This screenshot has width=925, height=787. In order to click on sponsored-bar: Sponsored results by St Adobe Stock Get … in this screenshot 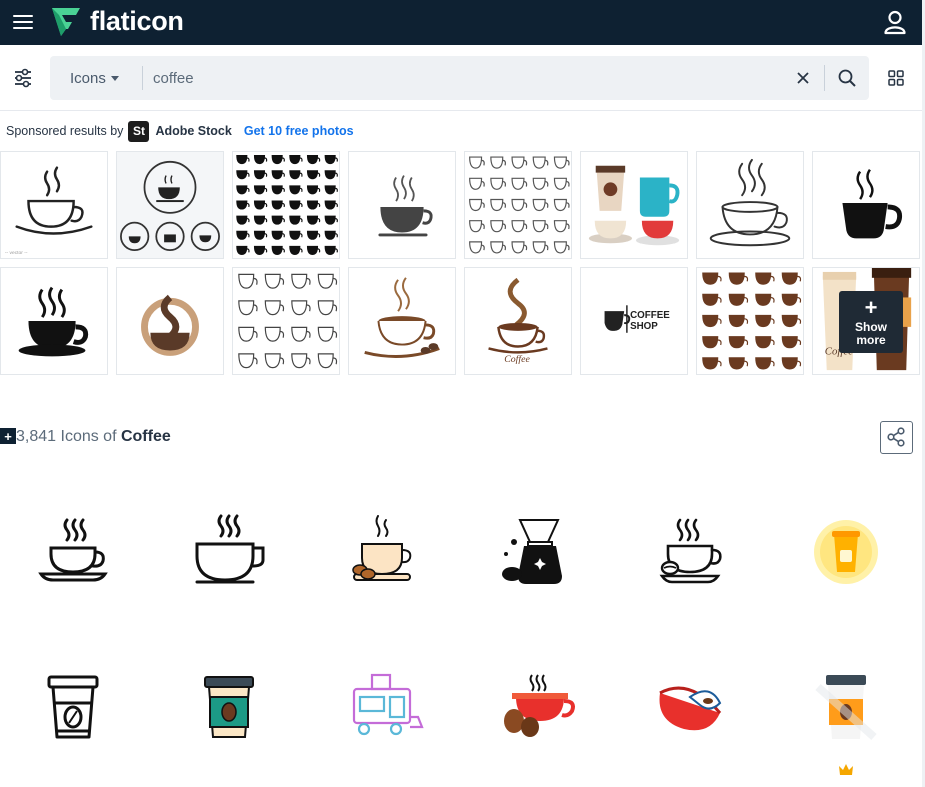, I will do `click(180, 131)`.